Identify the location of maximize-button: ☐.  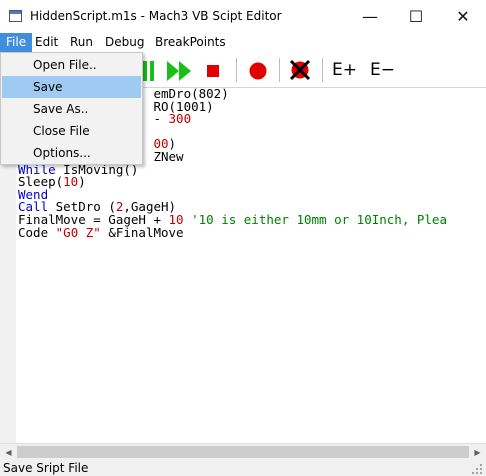
(416, 16).